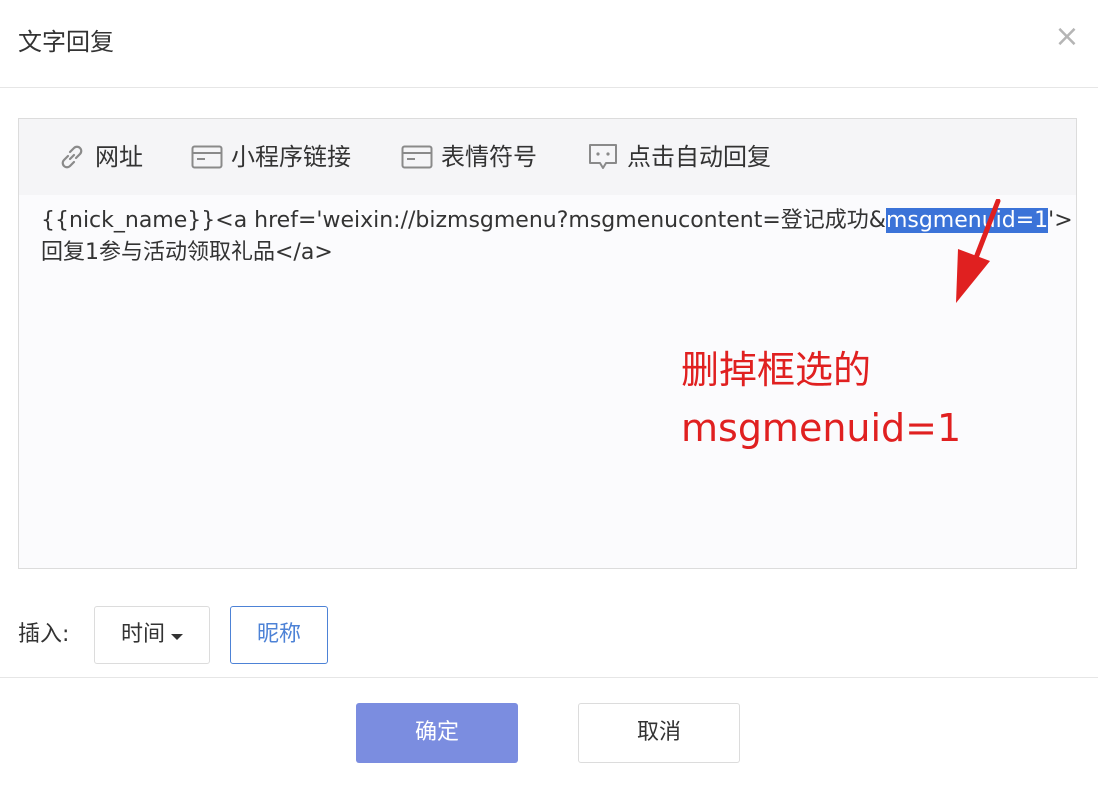 The width and height of the screenshot is (1098, 788). Describe the element at coordinates (776, 370) in the screenshot. I see `annotation-line-1: 删掉框选的` at that location.